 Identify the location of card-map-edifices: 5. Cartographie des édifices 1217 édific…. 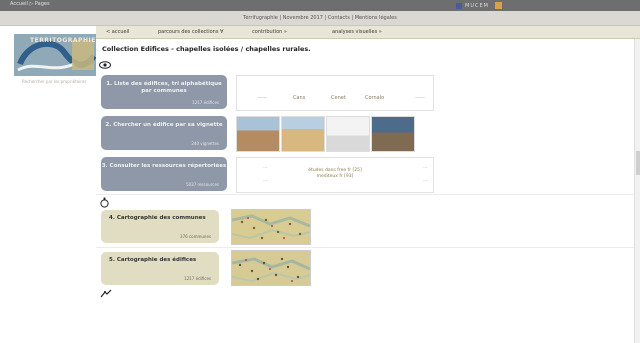
(160, 268).